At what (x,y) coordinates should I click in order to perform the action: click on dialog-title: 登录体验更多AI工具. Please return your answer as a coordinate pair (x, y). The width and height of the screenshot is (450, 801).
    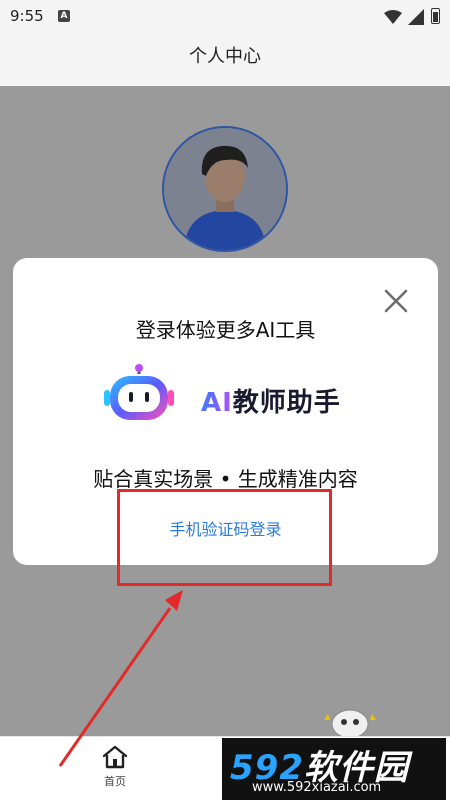
    Looking at the image, I should click on (225, 330).